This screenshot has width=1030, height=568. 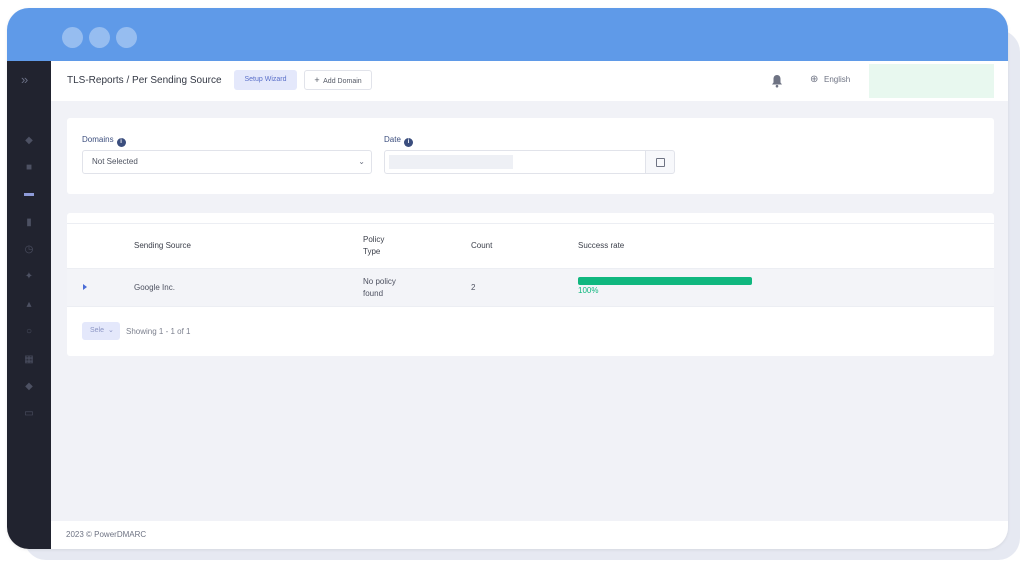 I want to click on success-rate-bar, so click(x=665, y=281).